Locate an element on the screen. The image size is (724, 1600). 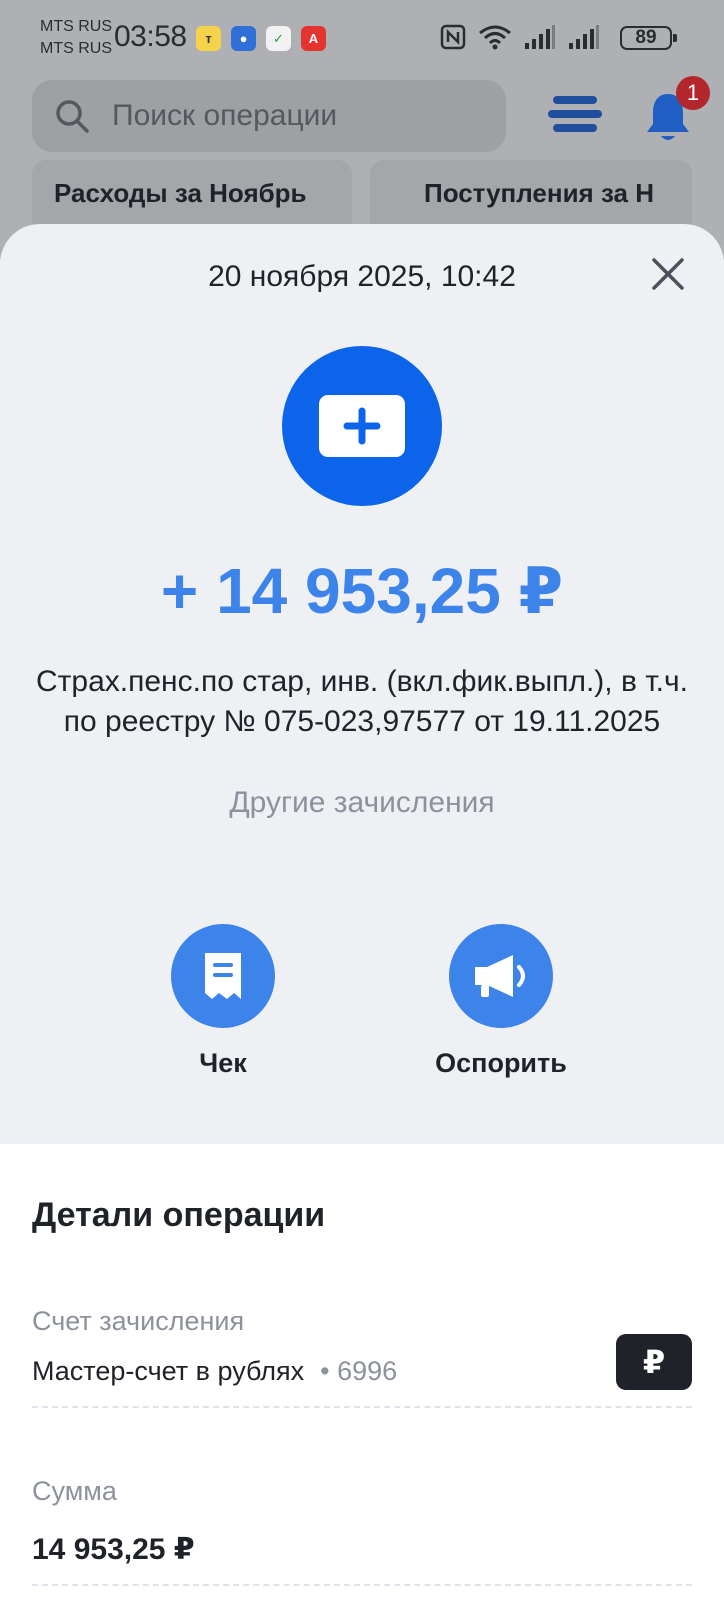
carrier-info: MTS RUS MTS RUS is located at coordinates (76, 38).